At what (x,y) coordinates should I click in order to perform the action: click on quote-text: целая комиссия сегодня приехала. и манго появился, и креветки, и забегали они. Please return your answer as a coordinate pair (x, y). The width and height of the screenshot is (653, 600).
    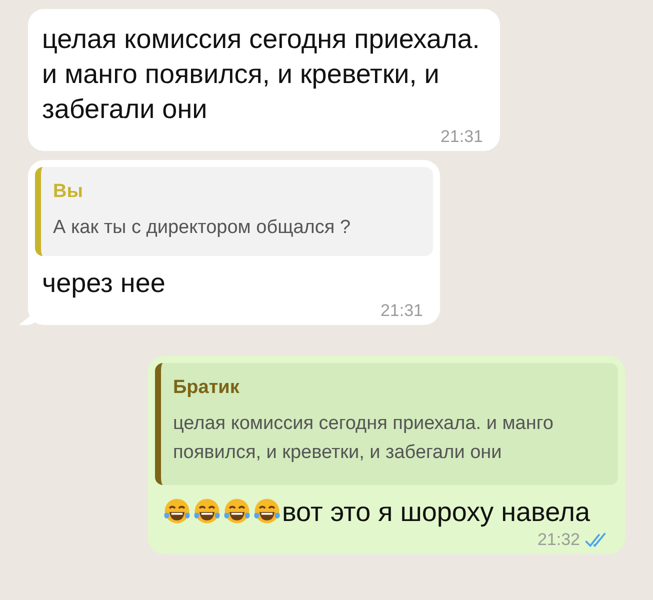
    Looking at the image, I should click on (363, 438).